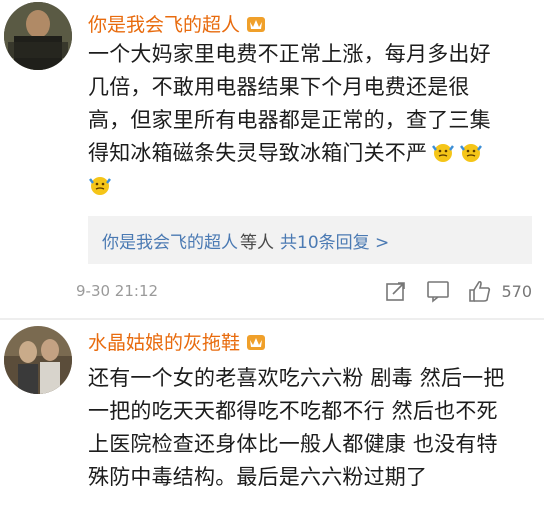 The width and height of the screenshot is (544, 513). What do you see at coordinates (289, 54) in the screenshot?
I see `comment-line: 一个大妈家里电费不正常上涨，每月多出好` at bounding box center [289, 54].